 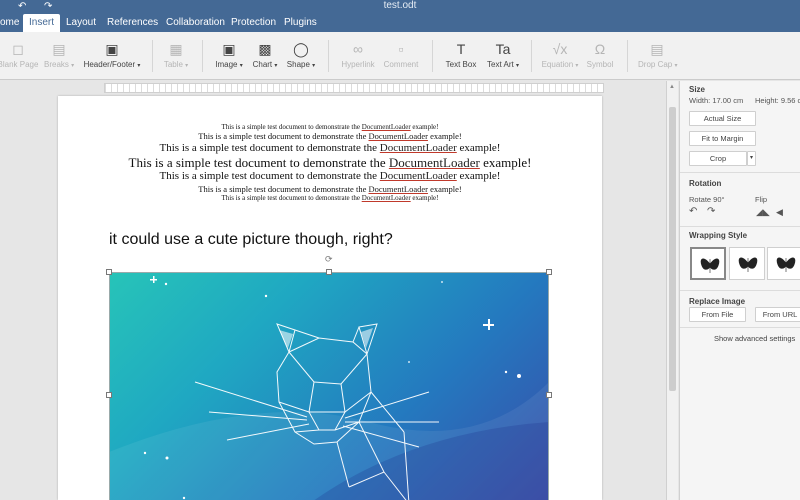 I want to click on crop-button: Crop, so click(x=718, y=158).